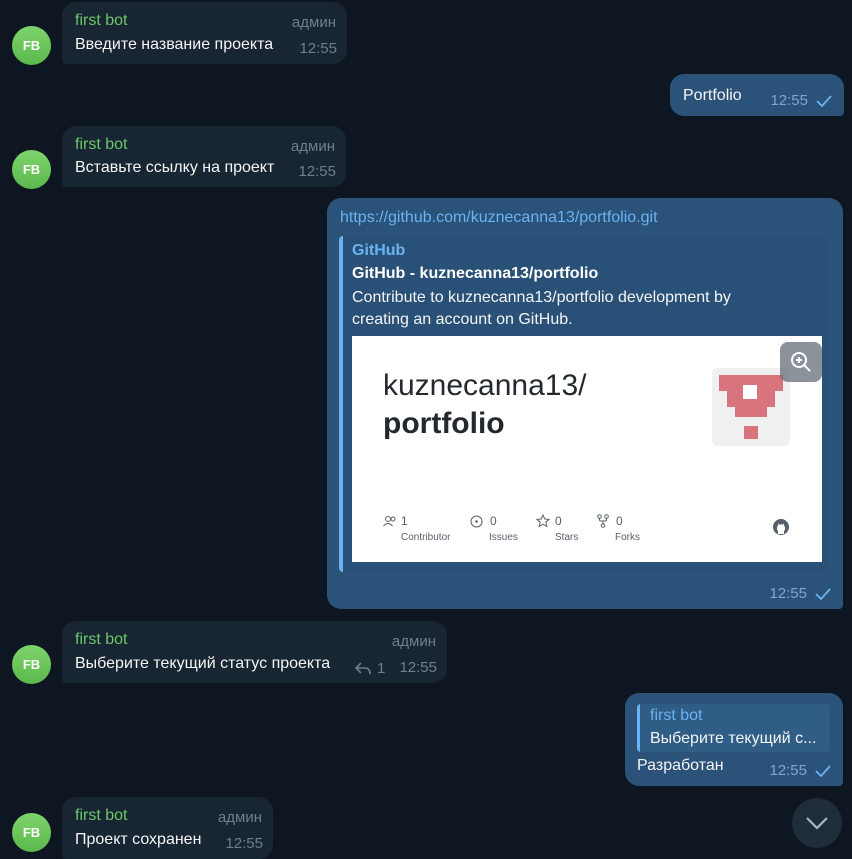  I want to click on message-text: Разработан, so click(680, 765).